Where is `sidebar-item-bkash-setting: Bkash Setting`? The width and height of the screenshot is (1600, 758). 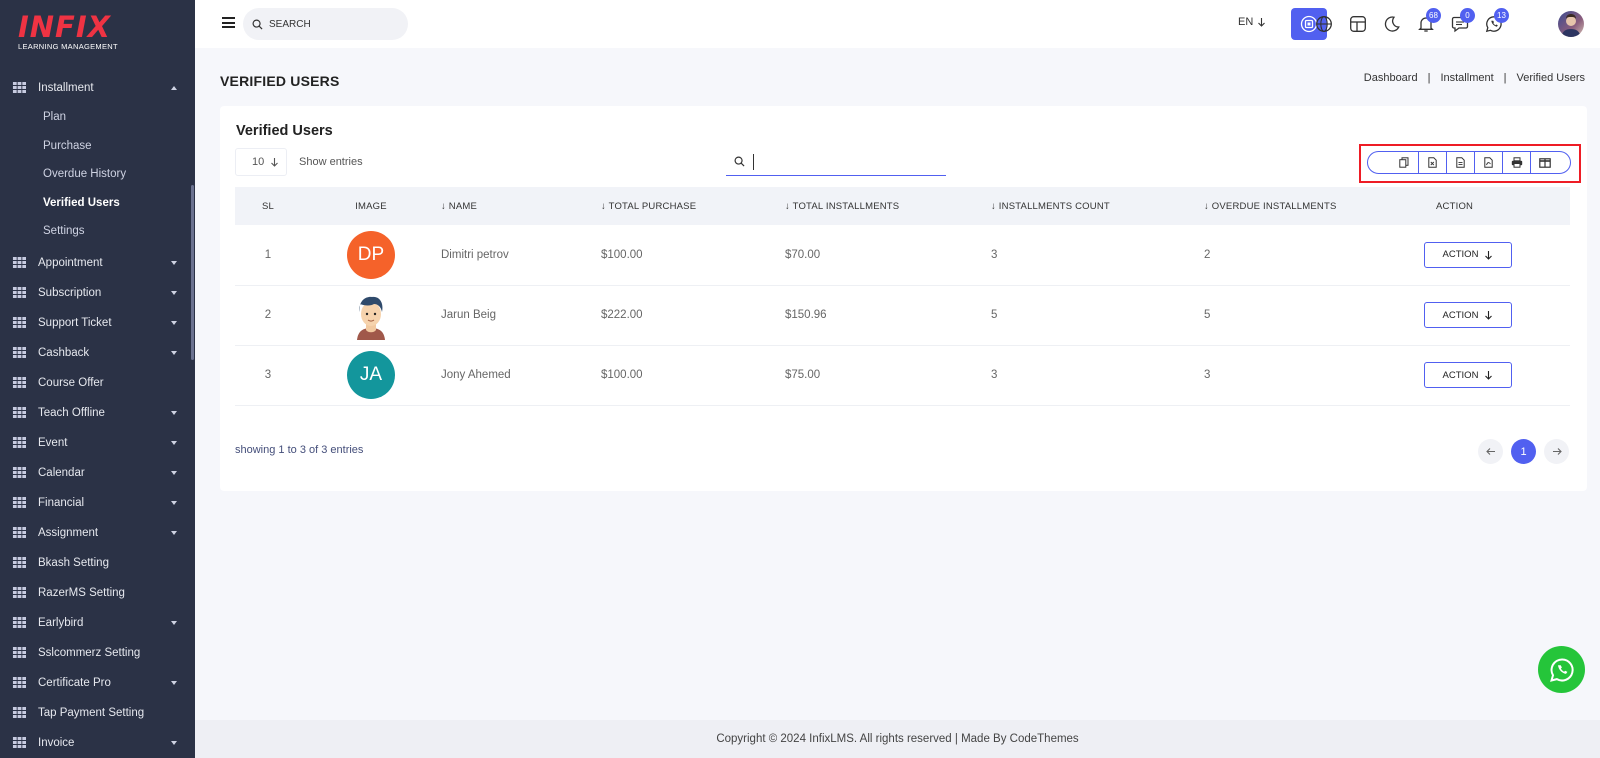 sidebar-item-bkash-setting: Bkash Setting is located at coordinates (97, 563).